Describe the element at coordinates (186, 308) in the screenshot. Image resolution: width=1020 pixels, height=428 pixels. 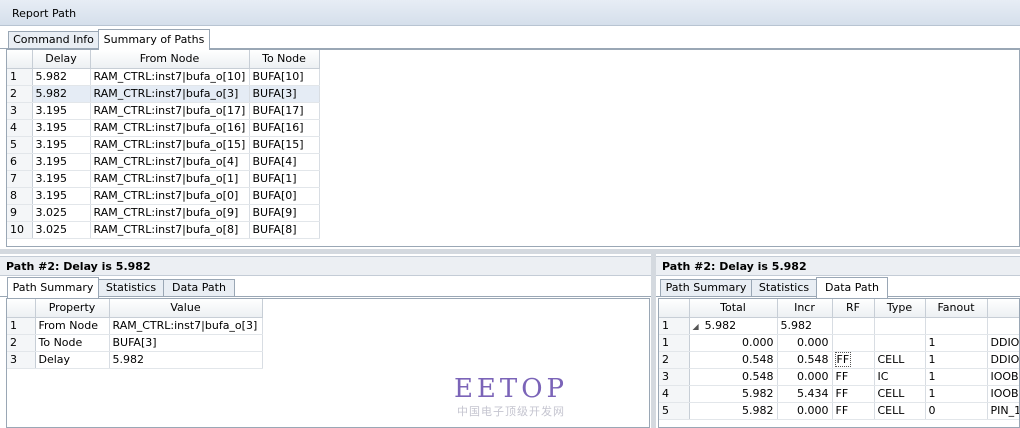
I see `column-header-value: Value` at that location.